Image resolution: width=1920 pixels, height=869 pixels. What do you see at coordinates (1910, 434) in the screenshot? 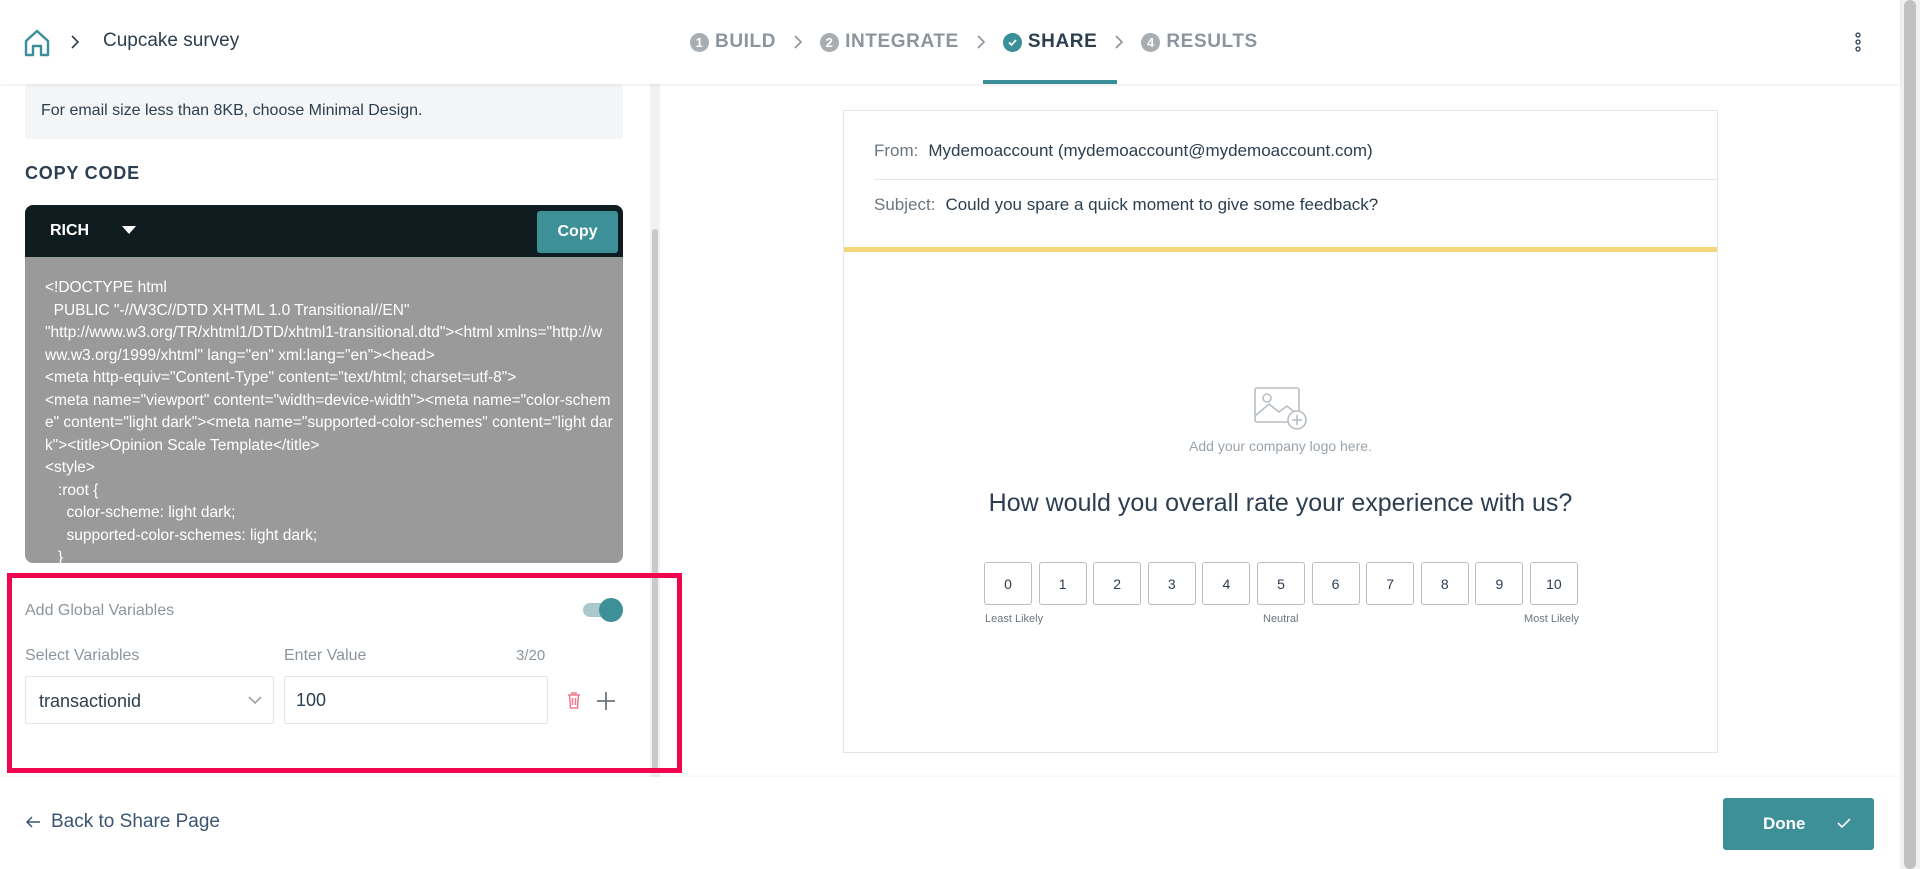
I see `page-scrollbar` at bounding box center [1910, 434].